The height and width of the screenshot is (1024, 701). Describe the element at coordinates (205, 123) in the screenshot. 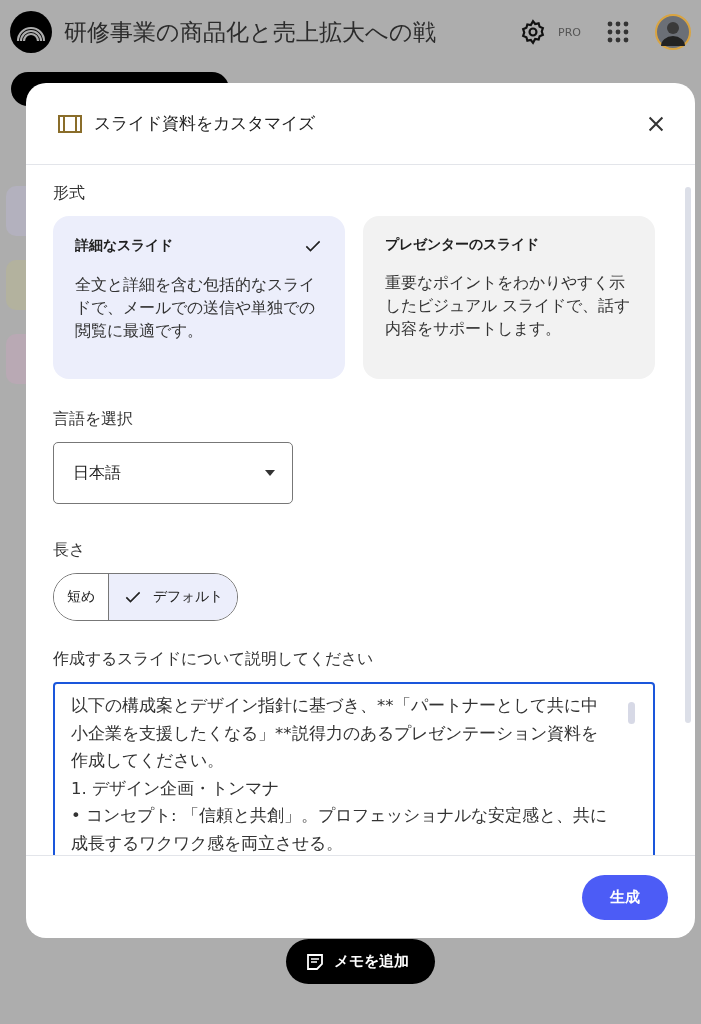

I see `dialog-title: スライド資料をカスタマイズ` at that location.